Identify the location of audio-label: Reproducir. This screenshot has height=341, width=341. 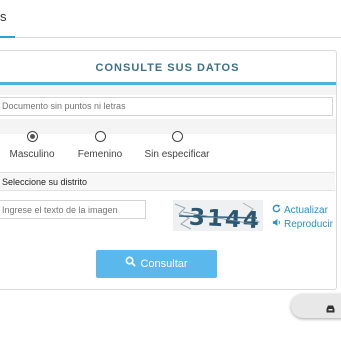
(308, 224).